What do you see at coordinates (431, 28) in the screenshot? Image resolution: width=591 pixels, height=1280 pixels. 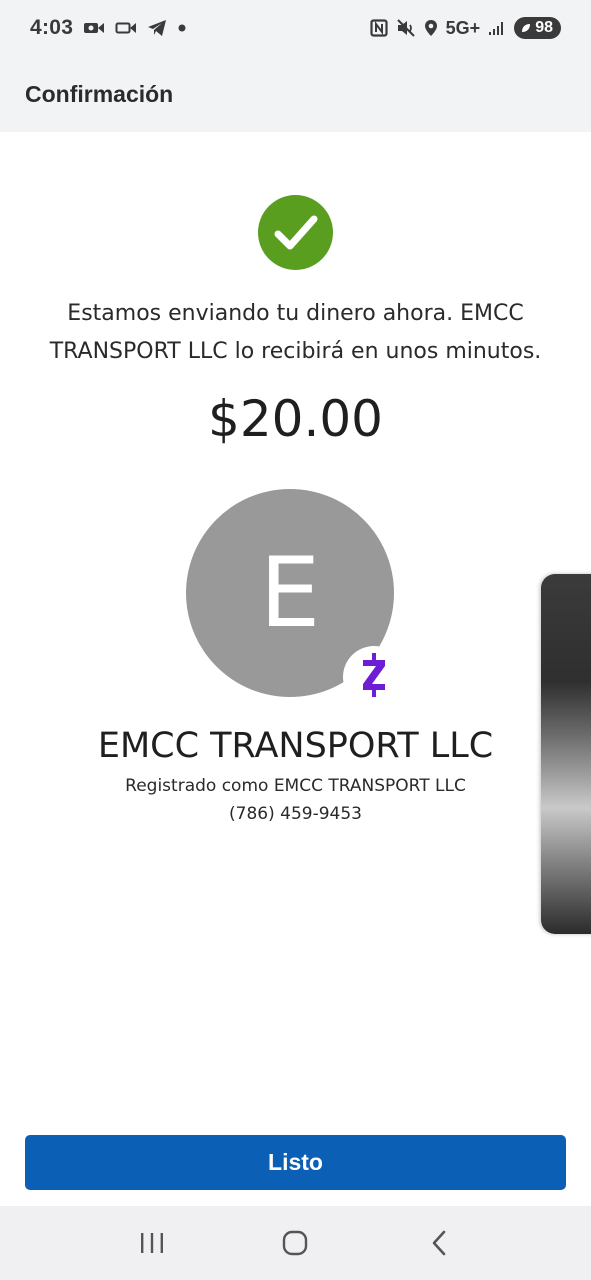 I see `location-icon` at bounding box center [431, 28].